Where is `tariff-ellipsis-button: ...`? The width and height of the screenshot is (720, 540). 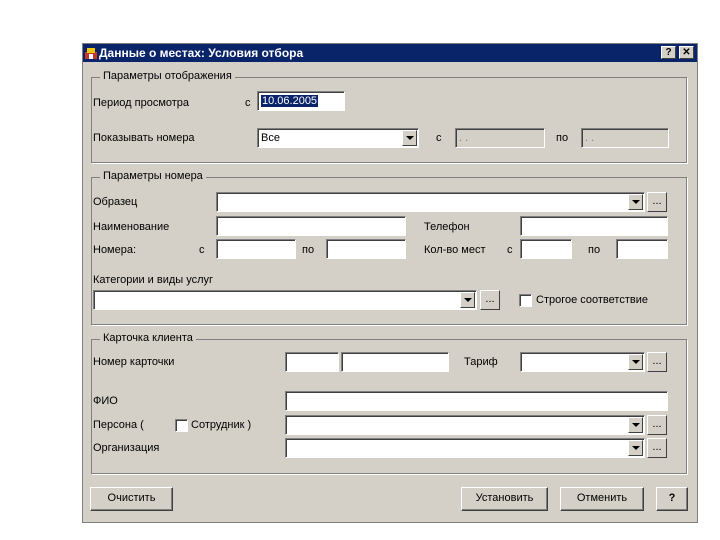
tariff-ellipsis-button: ... is located at coordinates (657, 362).